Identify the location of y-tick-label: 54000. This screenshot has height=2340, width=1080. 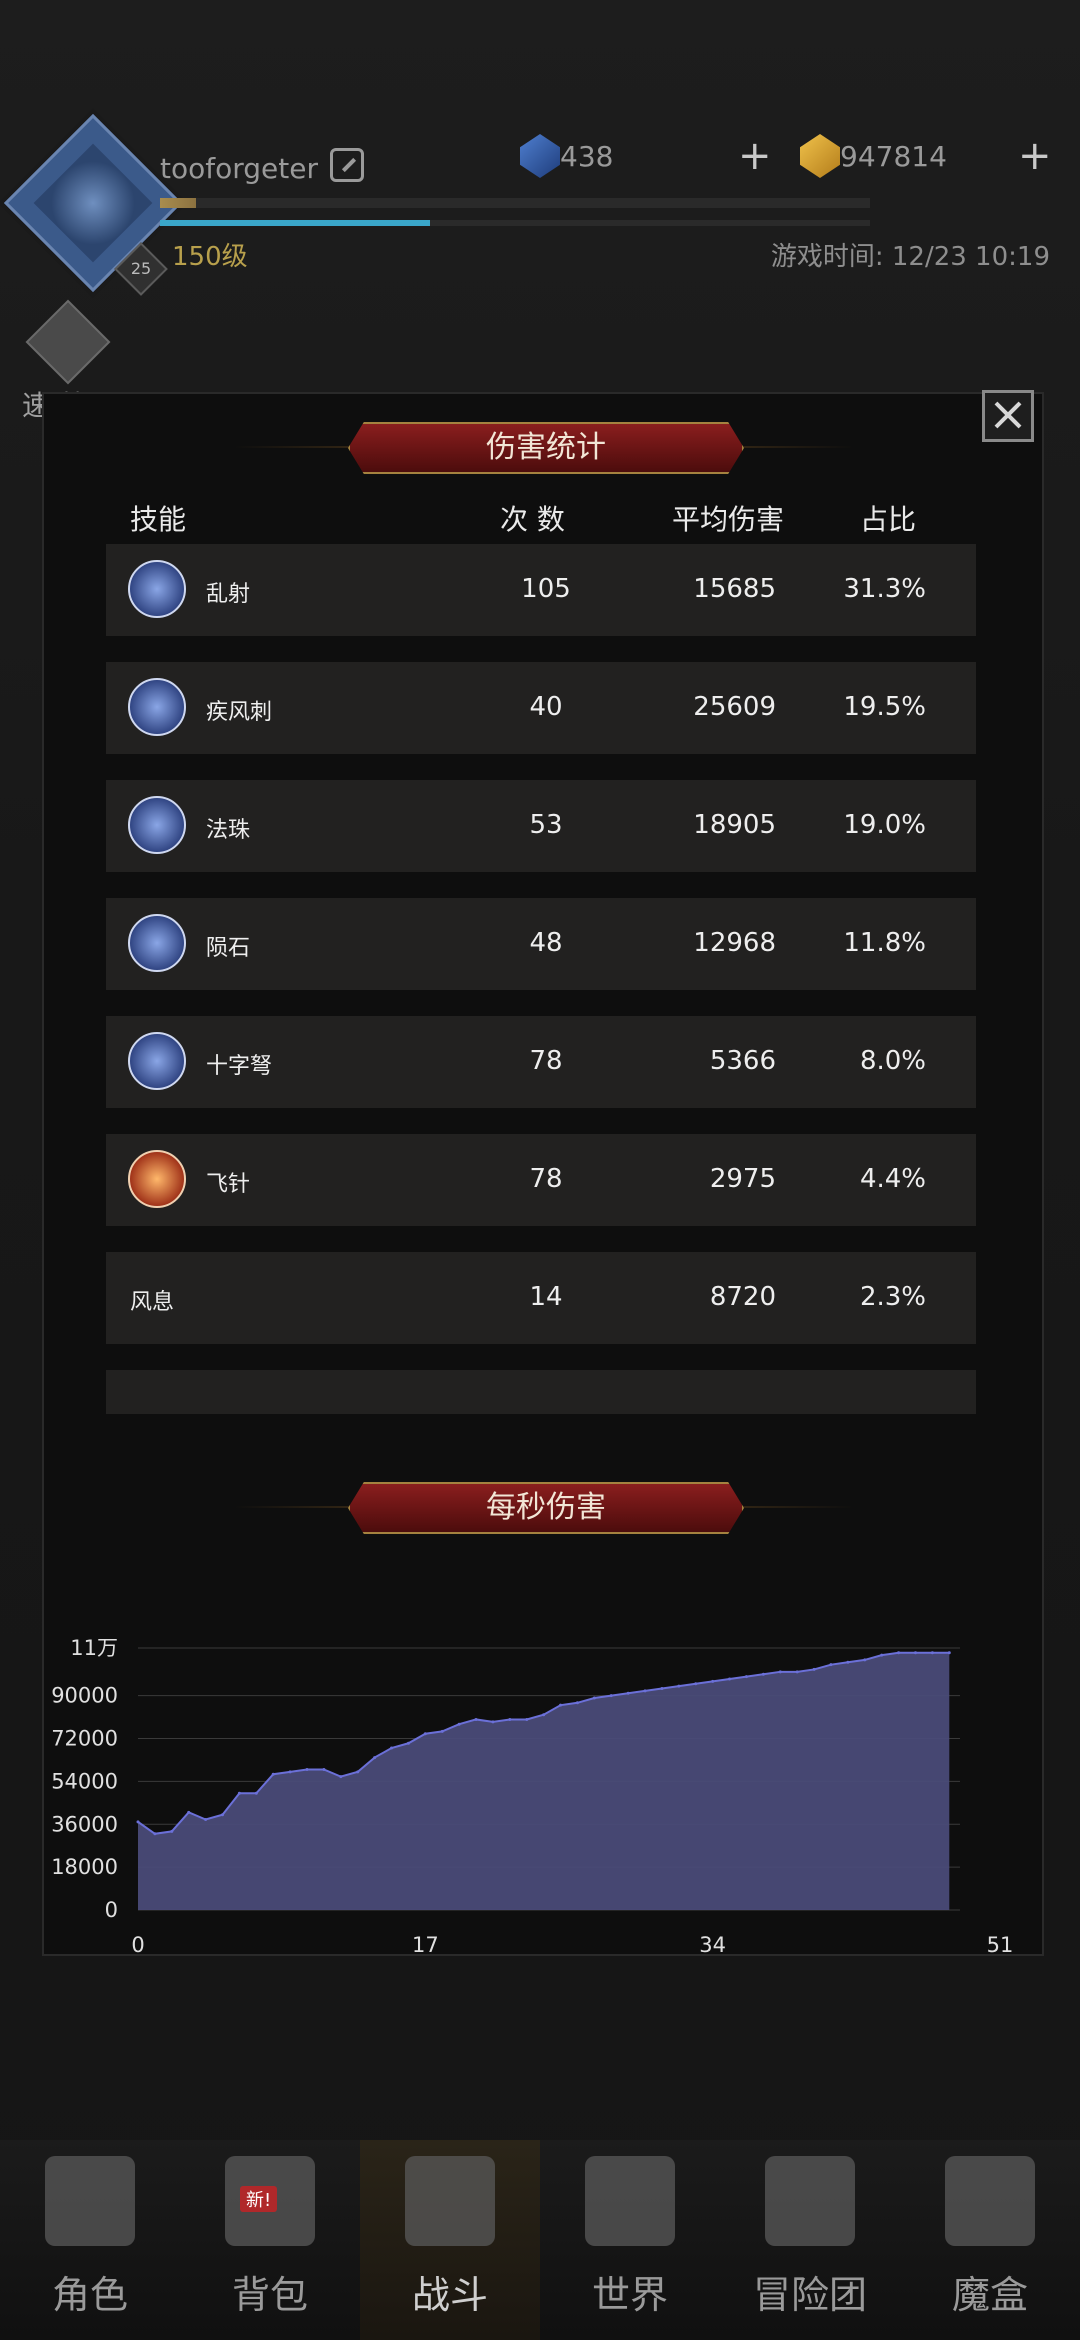
(84, 1781).